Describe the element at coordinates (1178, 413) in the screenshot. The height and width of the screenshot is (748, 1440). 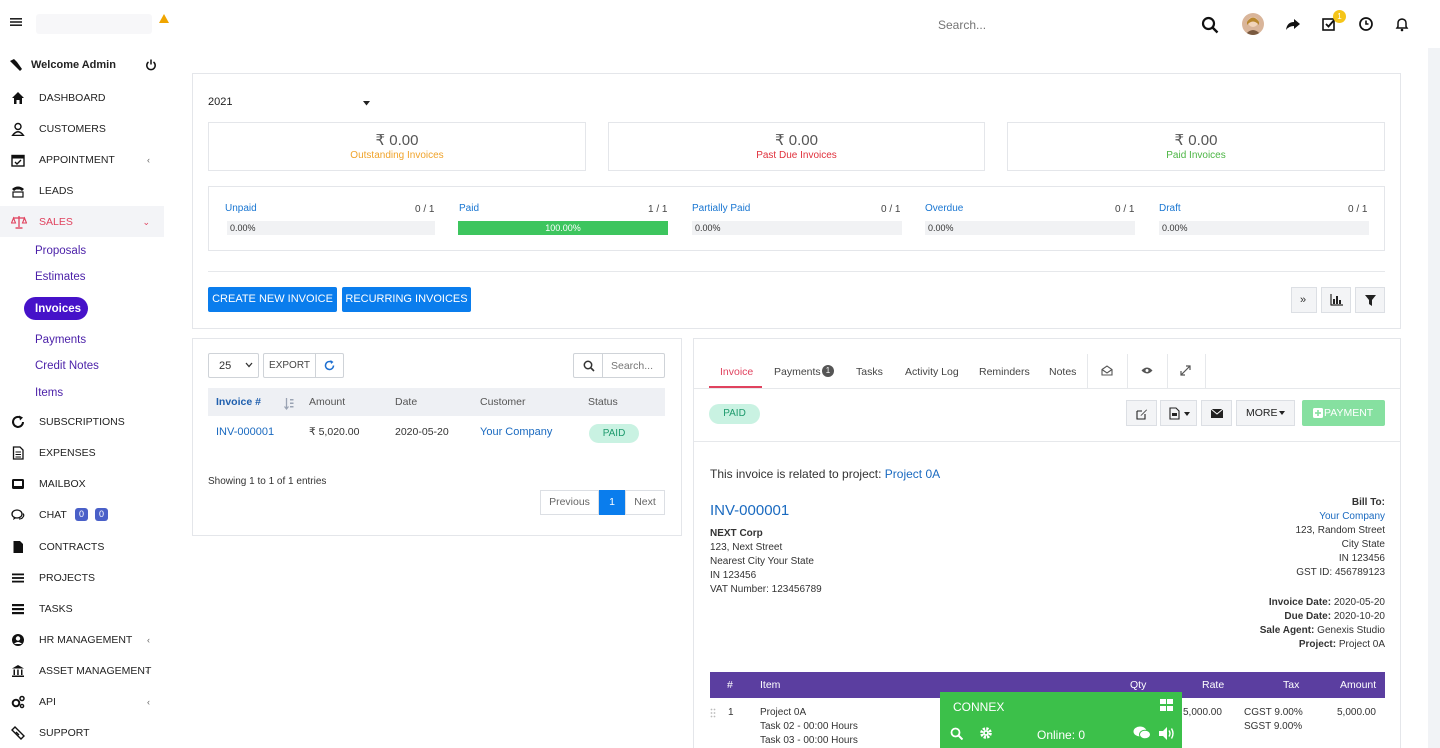
I see `pdf-dropdown-button` at that location.